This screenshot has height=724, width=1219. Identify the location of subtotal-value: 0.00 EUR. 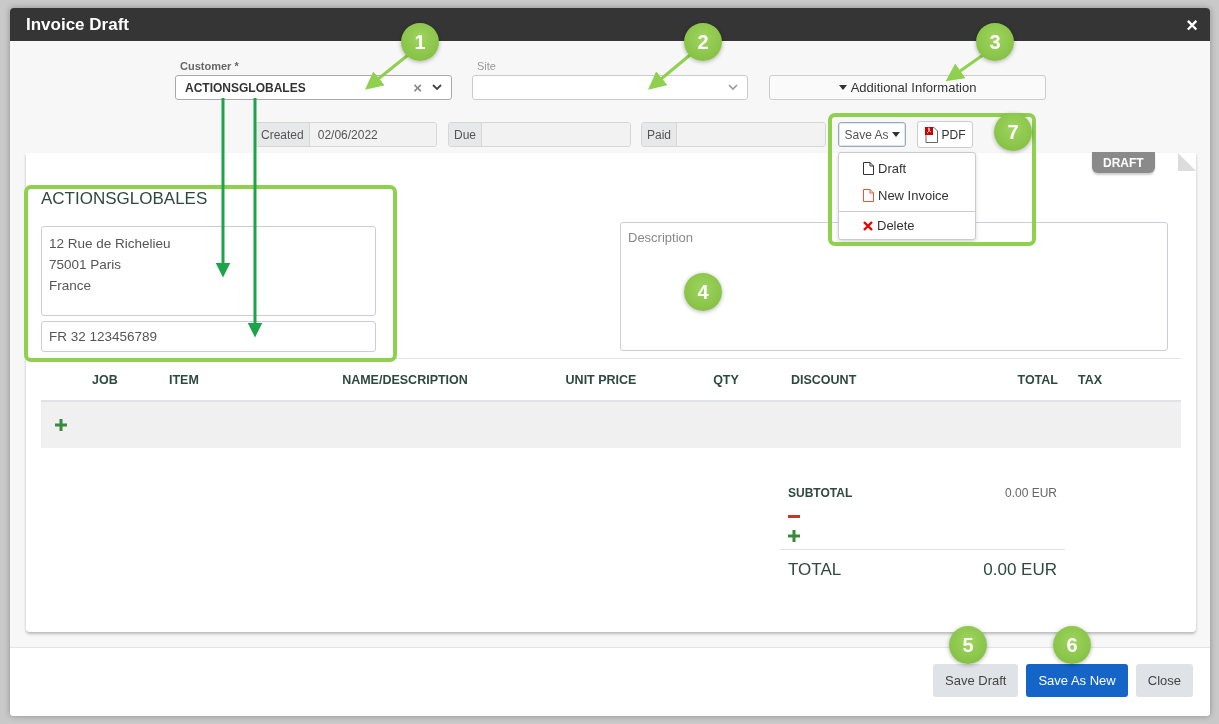
(1030, 493).